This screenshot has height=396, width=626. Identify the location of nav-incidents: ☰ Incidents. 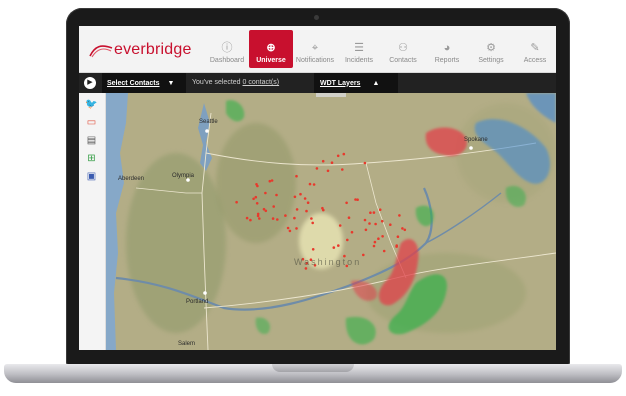
(359, 49).